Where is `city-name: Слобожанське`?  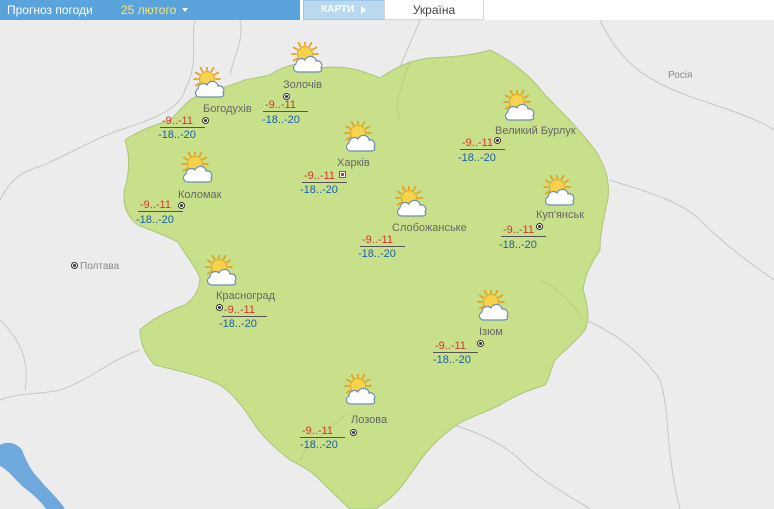
city-name: Слобожанське is located at coordinates (429, 228).